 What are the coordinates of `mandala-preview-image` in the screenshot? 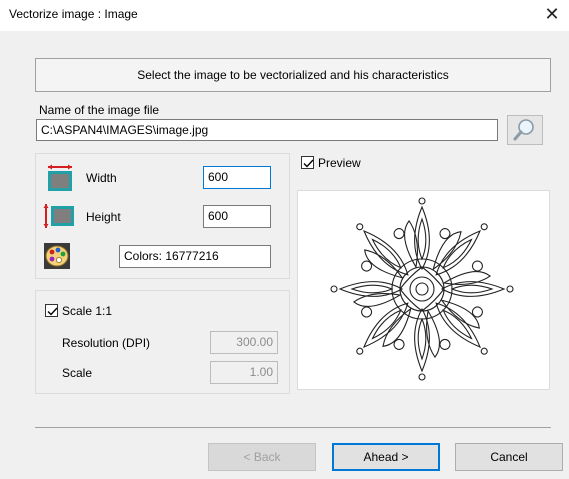 It's located at (422, 289).